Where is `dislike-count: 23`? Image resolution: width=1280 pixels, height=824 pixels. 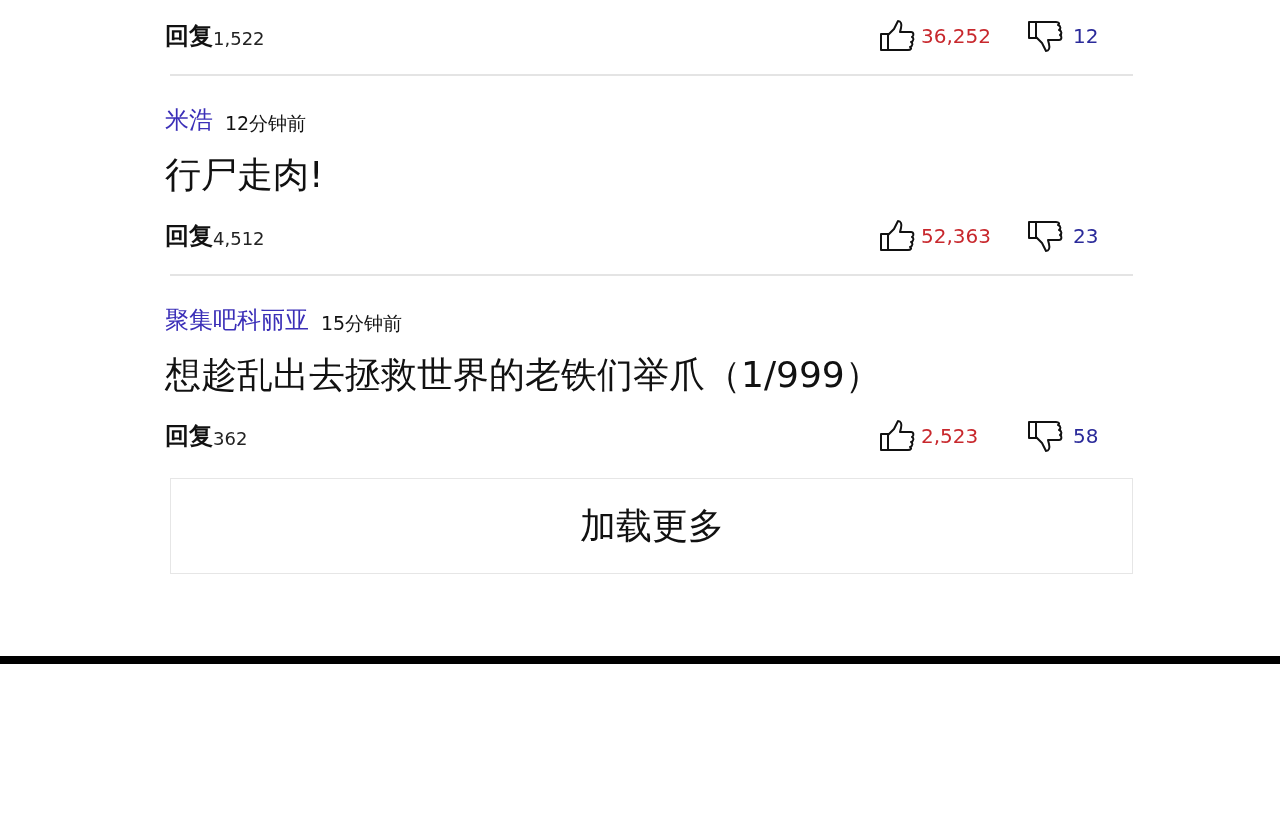 dislike-count: 23 is located at coordinates (1086, 236).